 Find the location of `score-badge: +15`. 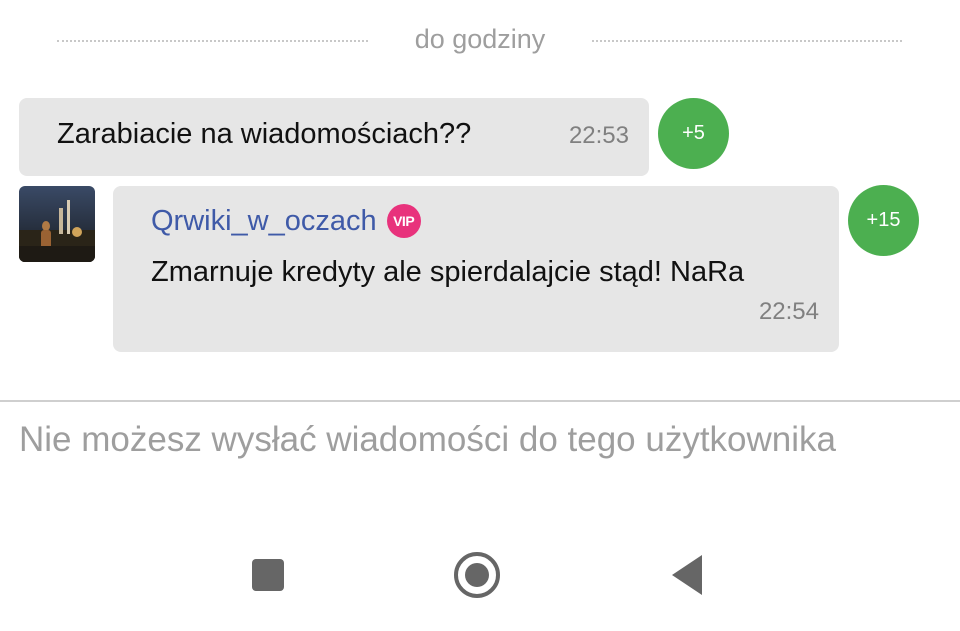

score-badge: +15 is located at coordinates (883, 220).